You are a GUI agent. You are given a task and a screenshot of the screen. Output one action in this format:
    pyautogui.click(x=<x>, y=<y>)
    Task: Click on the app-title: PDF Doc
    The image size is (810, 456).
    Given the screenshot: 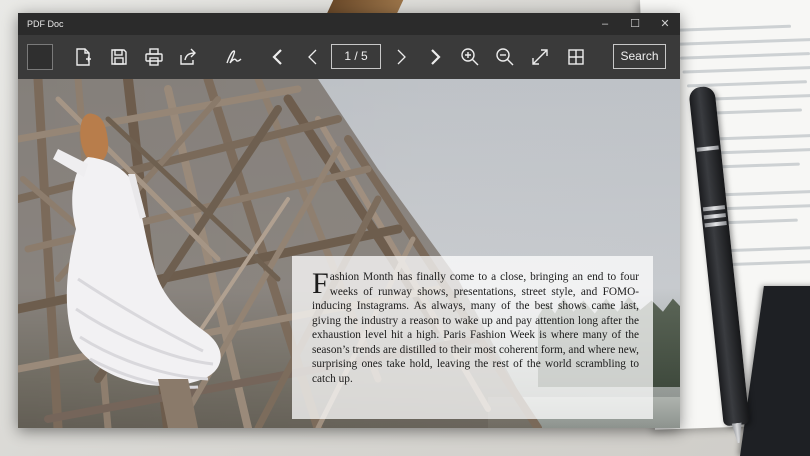 What is the action you would take?
    pyautogui.click(x=45, y=24)
    